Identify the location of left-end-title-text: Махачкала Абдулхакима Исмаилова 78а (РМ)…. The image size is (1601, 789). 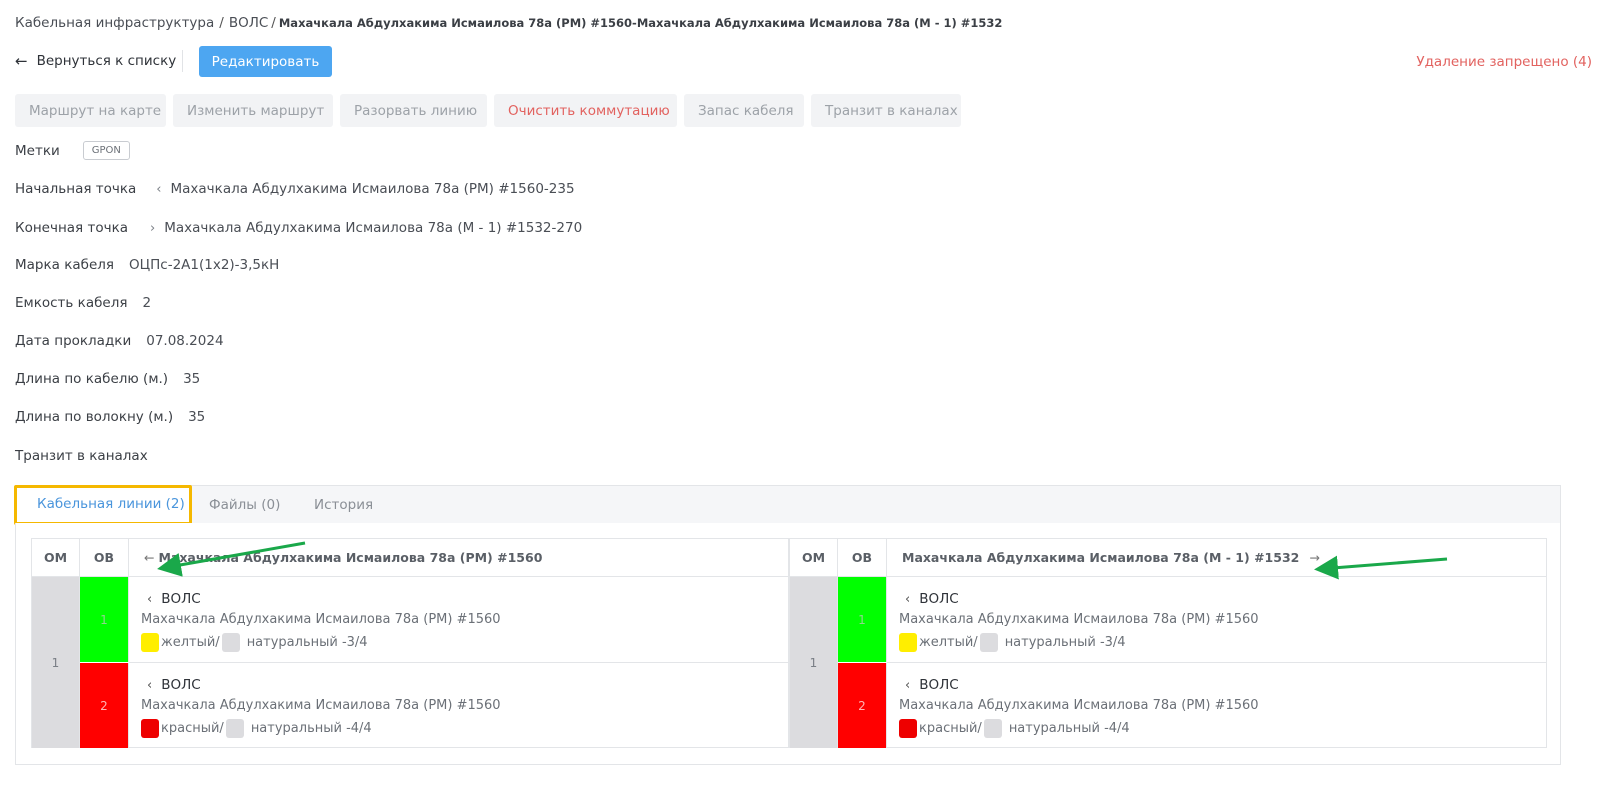
(350, 557).